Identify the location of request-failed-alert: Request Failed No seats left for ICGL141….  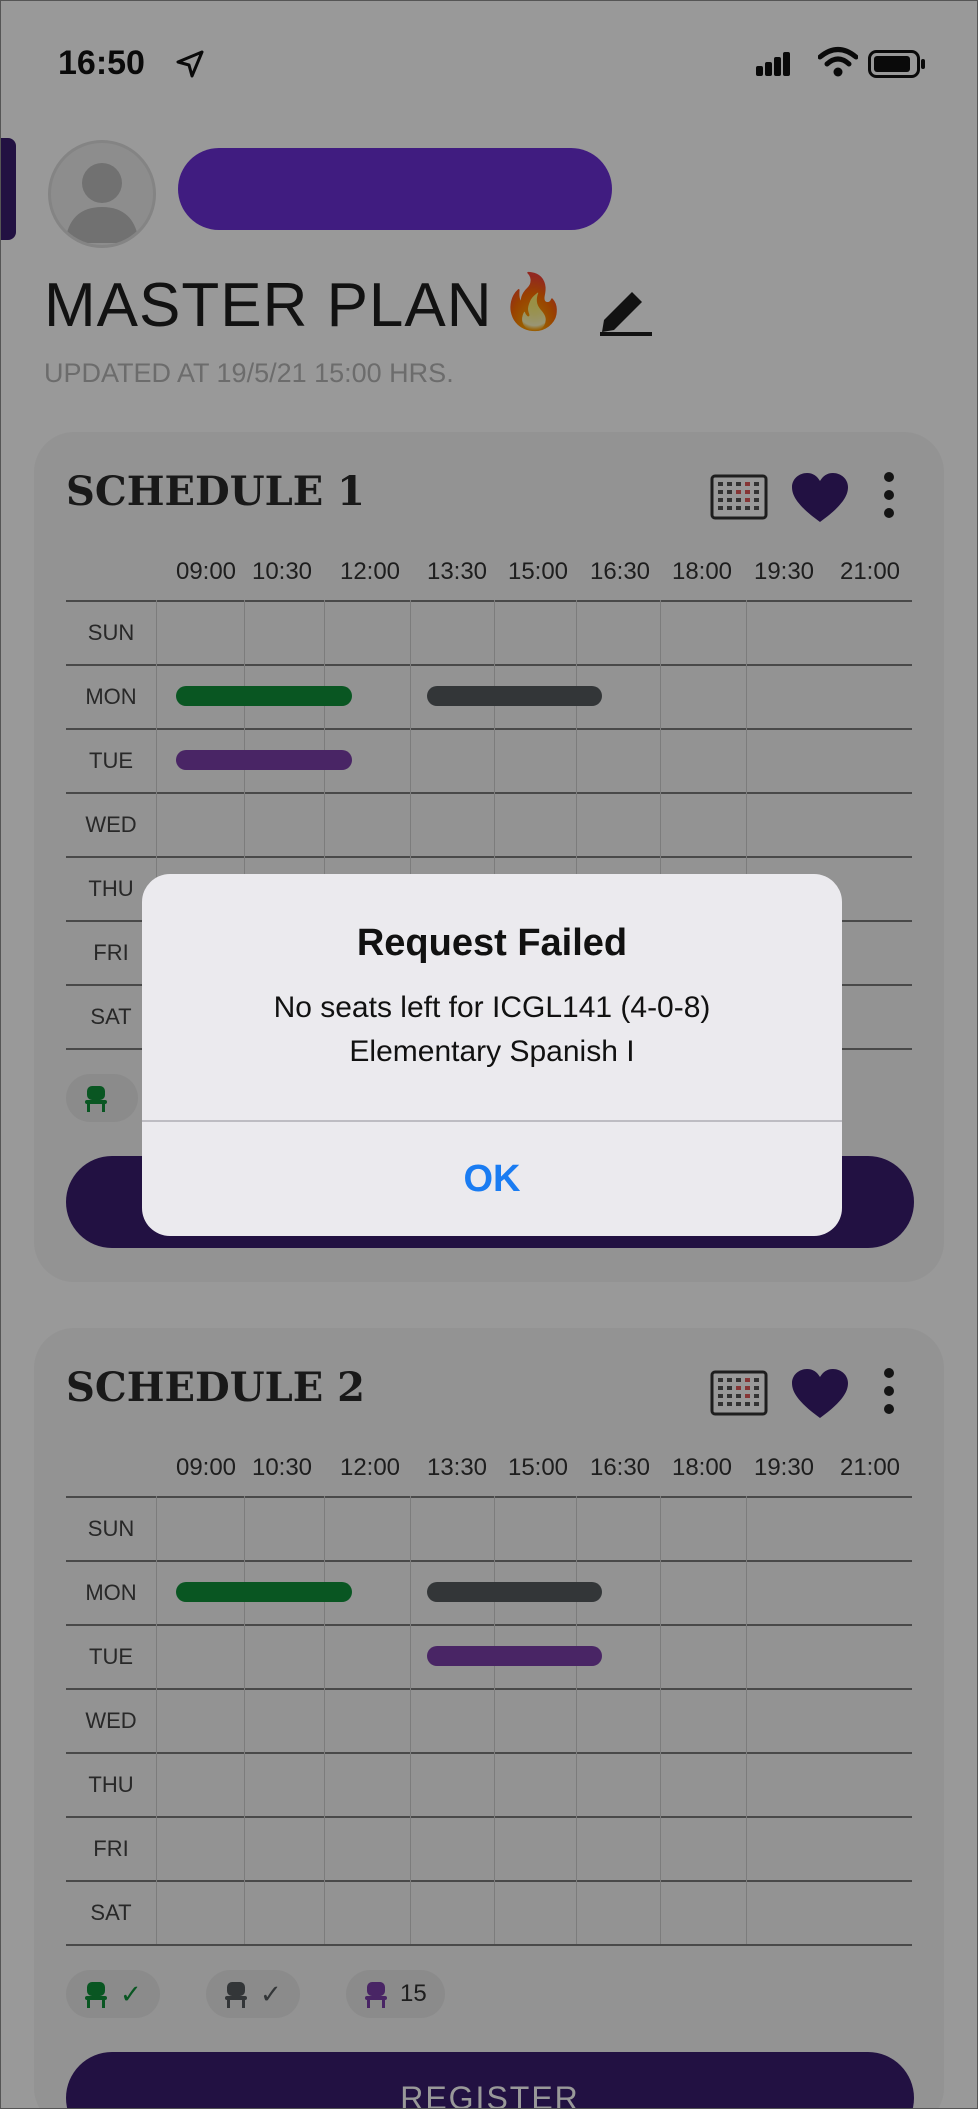
(492, 1055).